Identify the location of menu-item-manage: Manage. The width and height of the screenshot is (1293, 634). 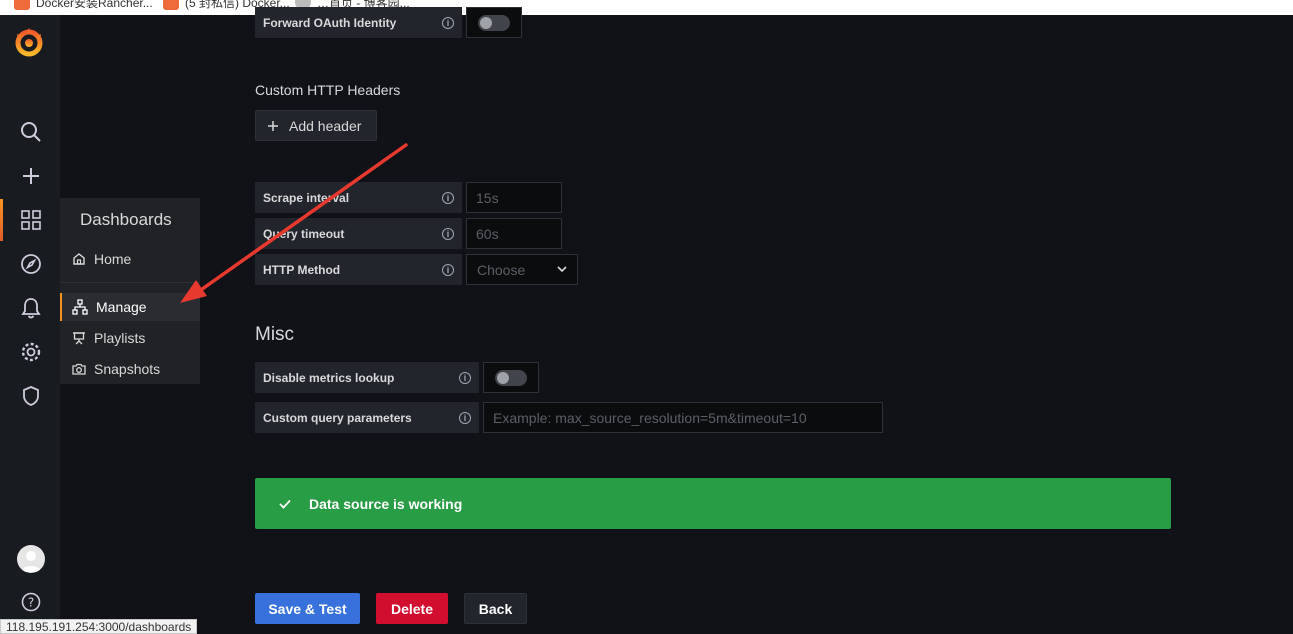
(130, 307).